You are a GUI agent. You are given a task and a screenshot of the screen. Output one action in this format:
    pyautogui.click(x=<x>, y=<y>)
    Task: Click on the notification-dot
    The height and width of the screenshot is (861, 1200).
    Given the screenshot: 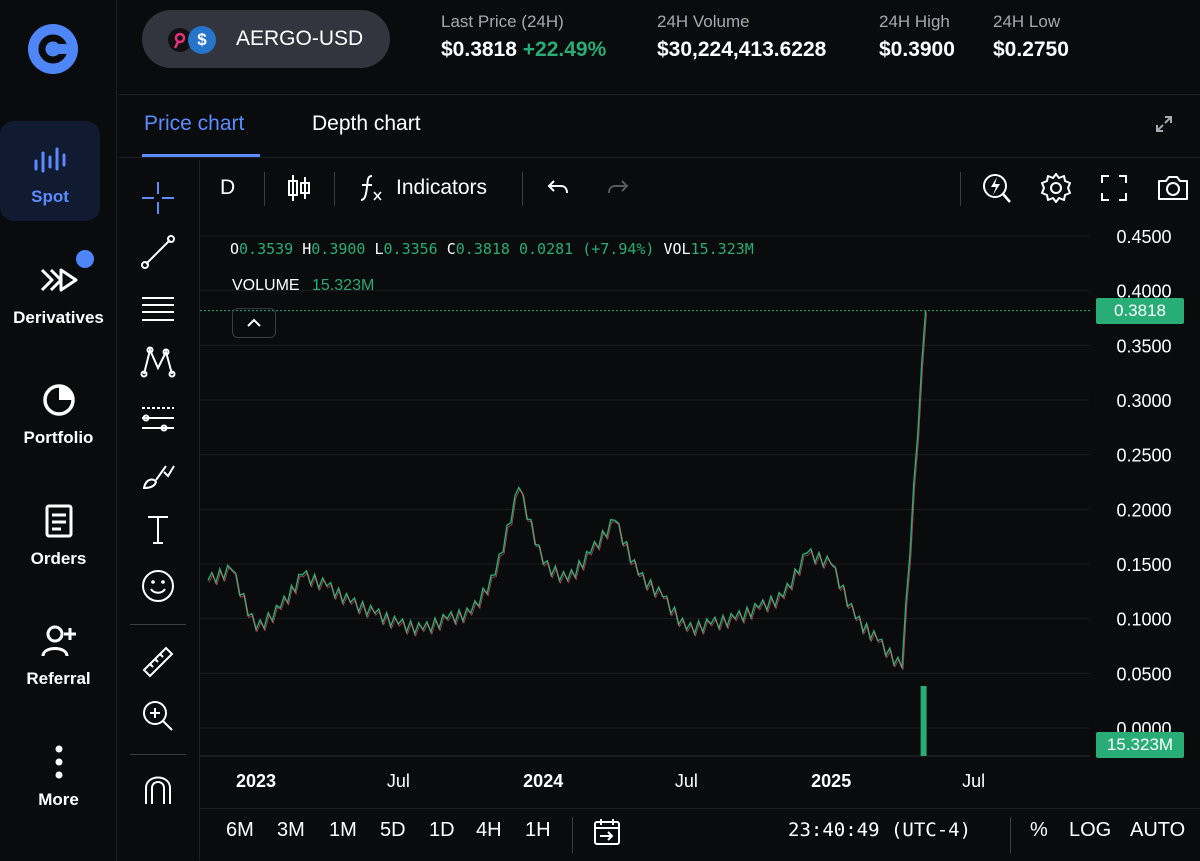 What is the action you would take?
    pyautogui.click(x=85, y=259)
    